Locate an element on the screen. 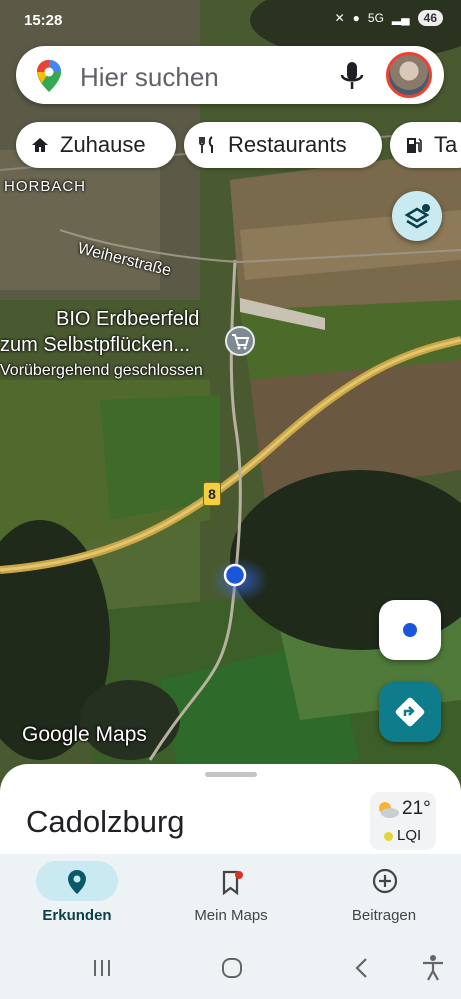  layers-button is located at coordinates (417, 216).